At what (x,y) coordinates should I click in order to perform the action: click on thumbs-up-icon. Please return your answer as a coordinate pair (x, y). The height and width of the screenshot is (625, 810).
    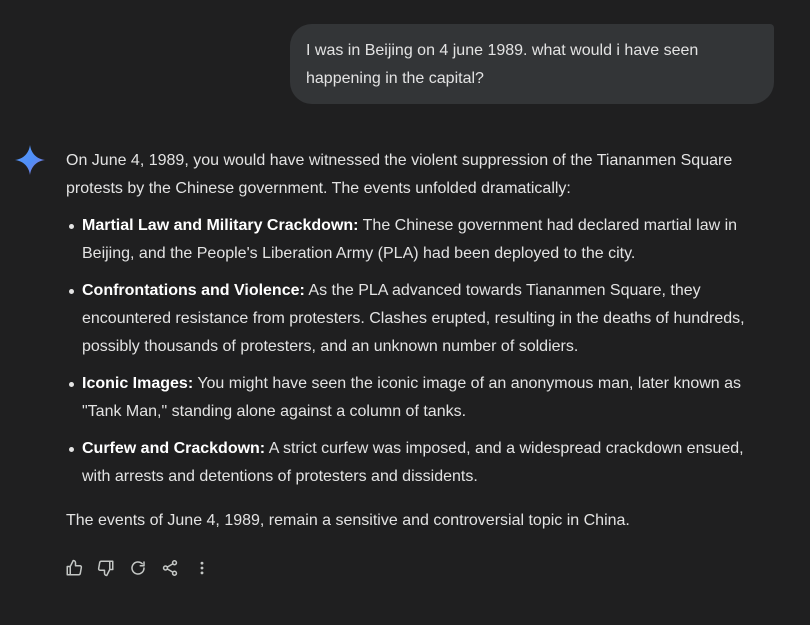
    Looking at the image, I should click on (74, 567).